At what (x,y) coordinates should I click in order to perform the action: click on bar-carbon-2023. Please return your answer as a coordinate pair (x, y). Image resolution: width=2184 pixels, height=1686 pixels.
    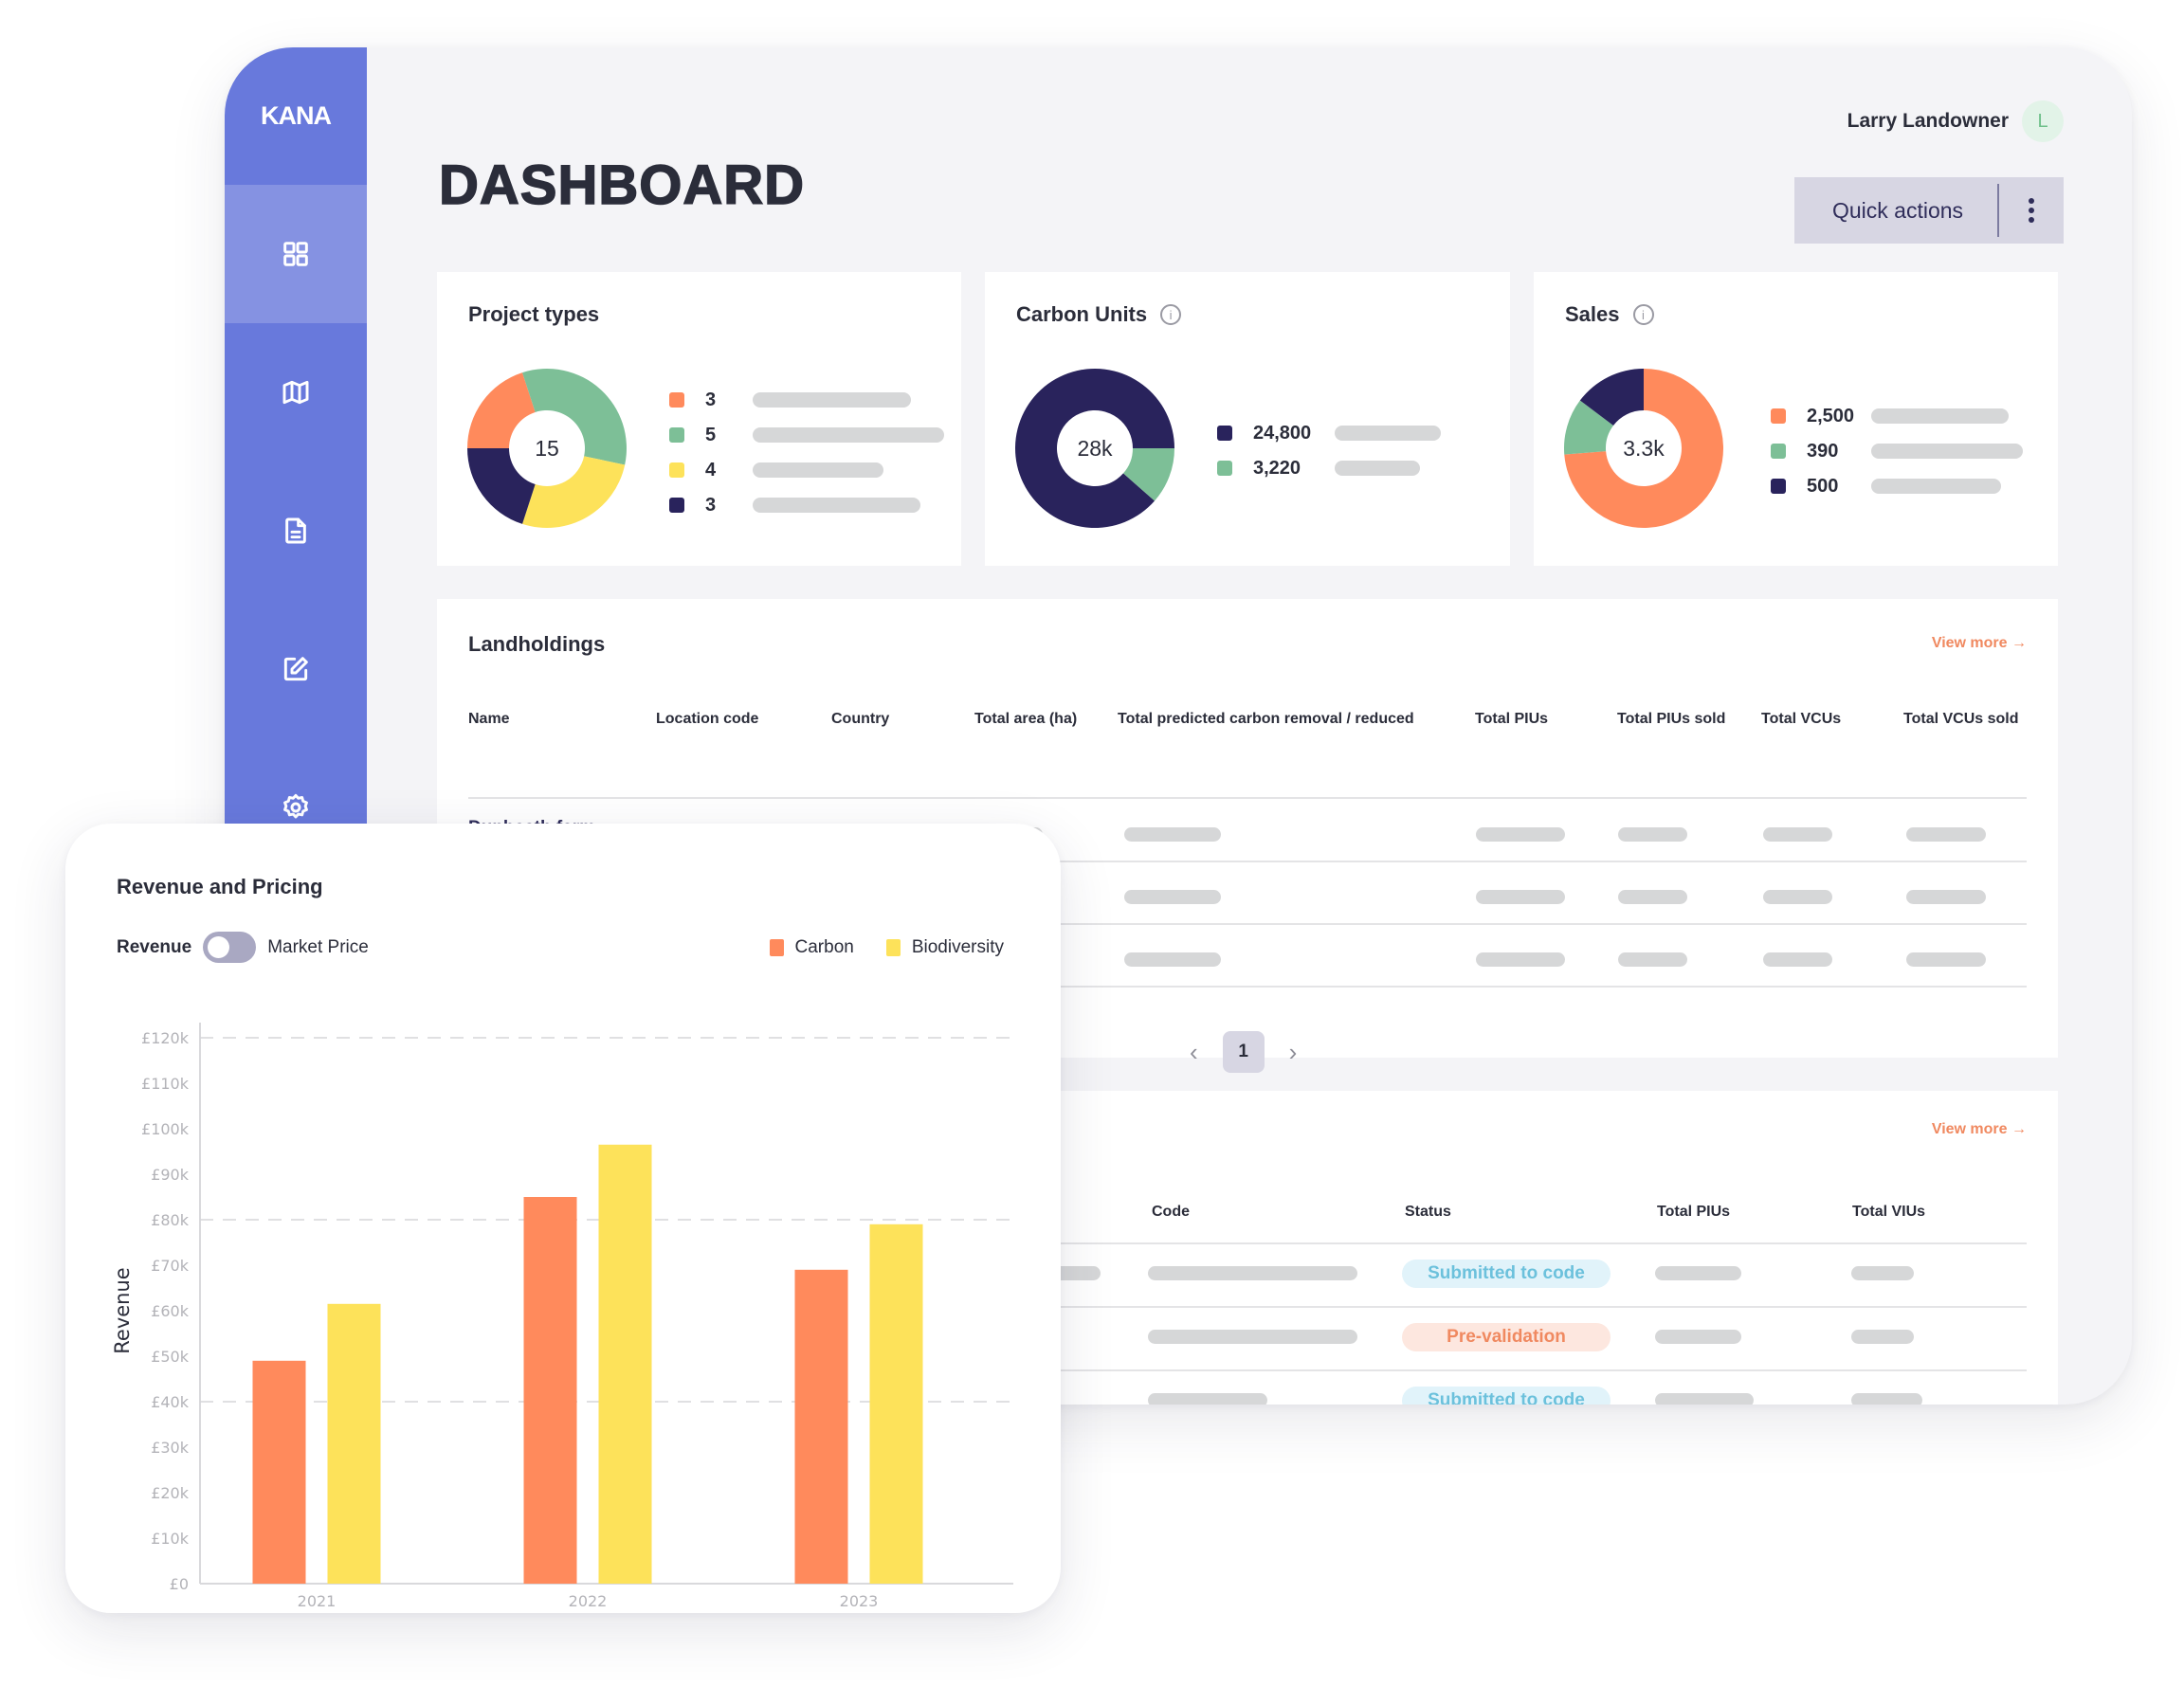
    Looking at the image, I should click on (821, 1426).